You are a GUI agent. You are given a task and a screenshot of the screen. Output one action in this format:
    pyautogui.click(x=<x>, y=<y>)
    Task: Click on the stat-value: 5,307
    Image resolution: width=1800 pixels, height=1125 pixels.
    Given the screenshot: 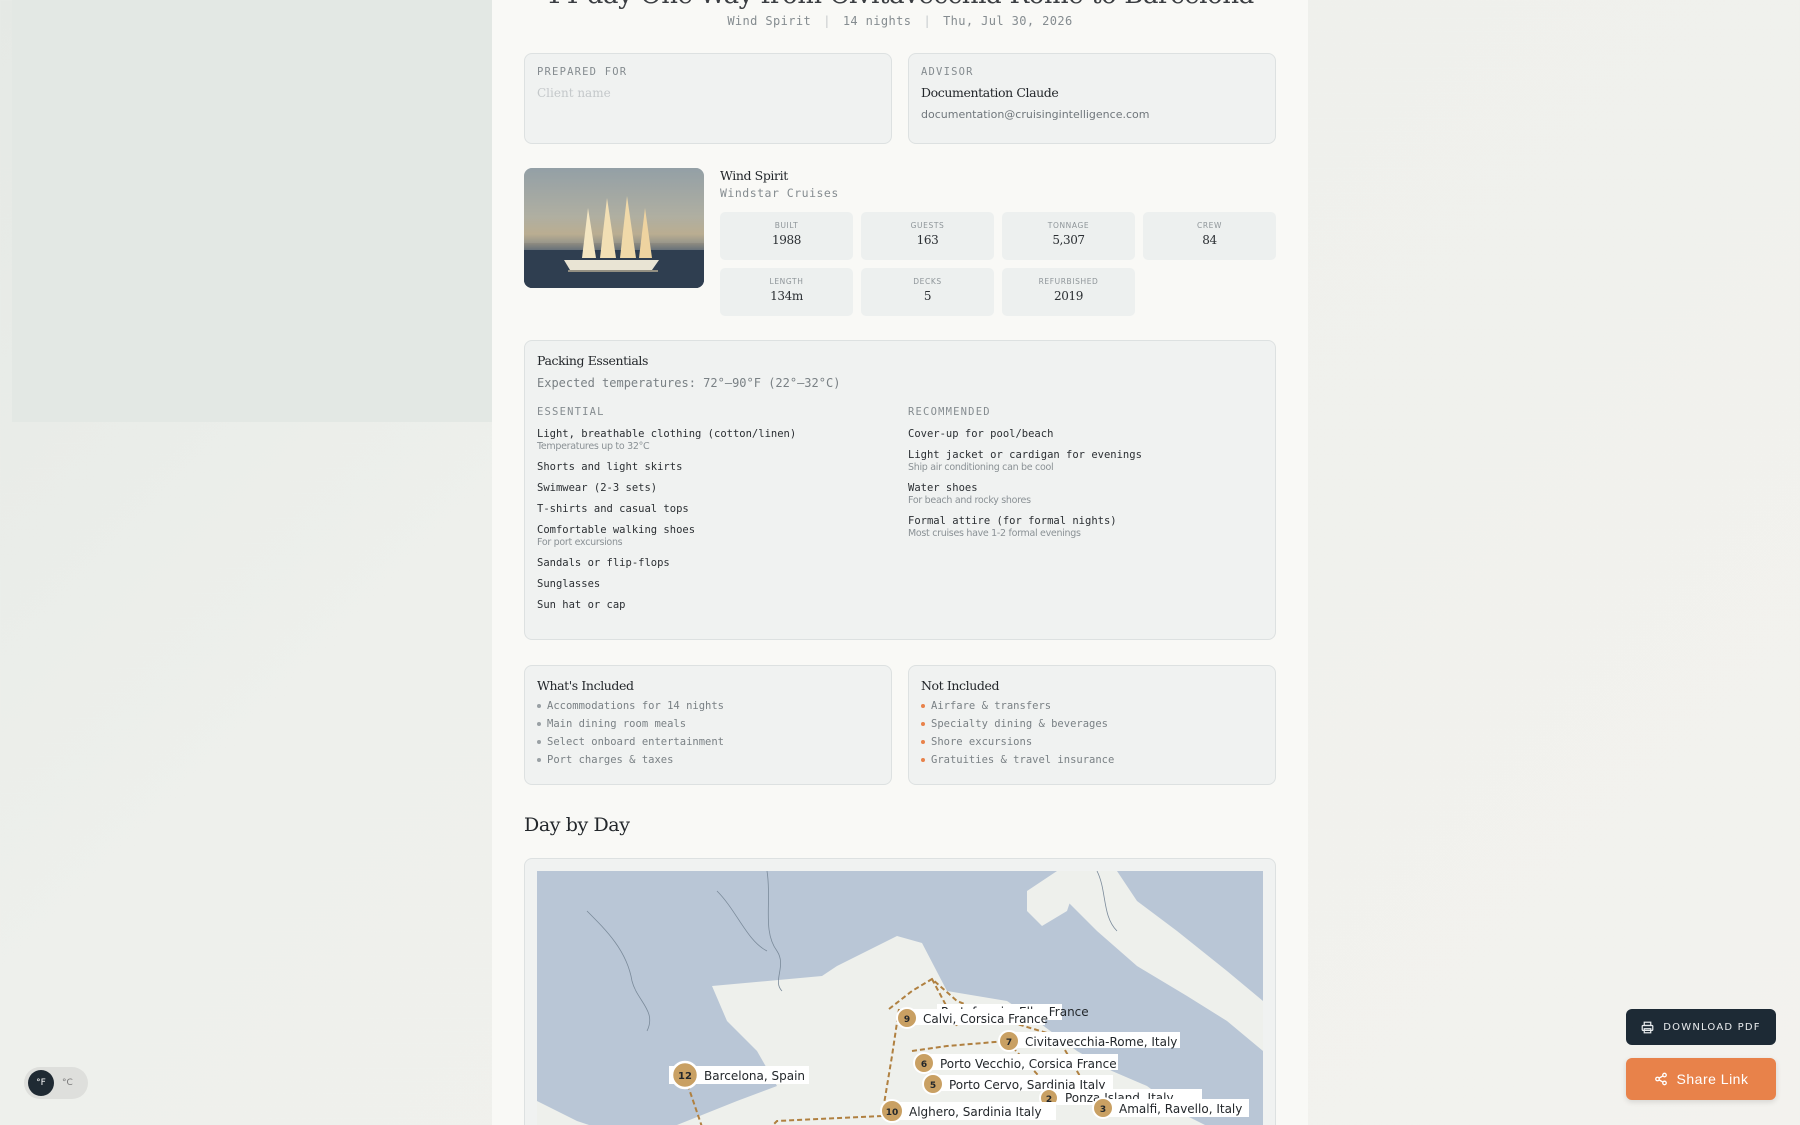 What is the action you would take?
    pyautogui.click(x=1068, y=240)
    